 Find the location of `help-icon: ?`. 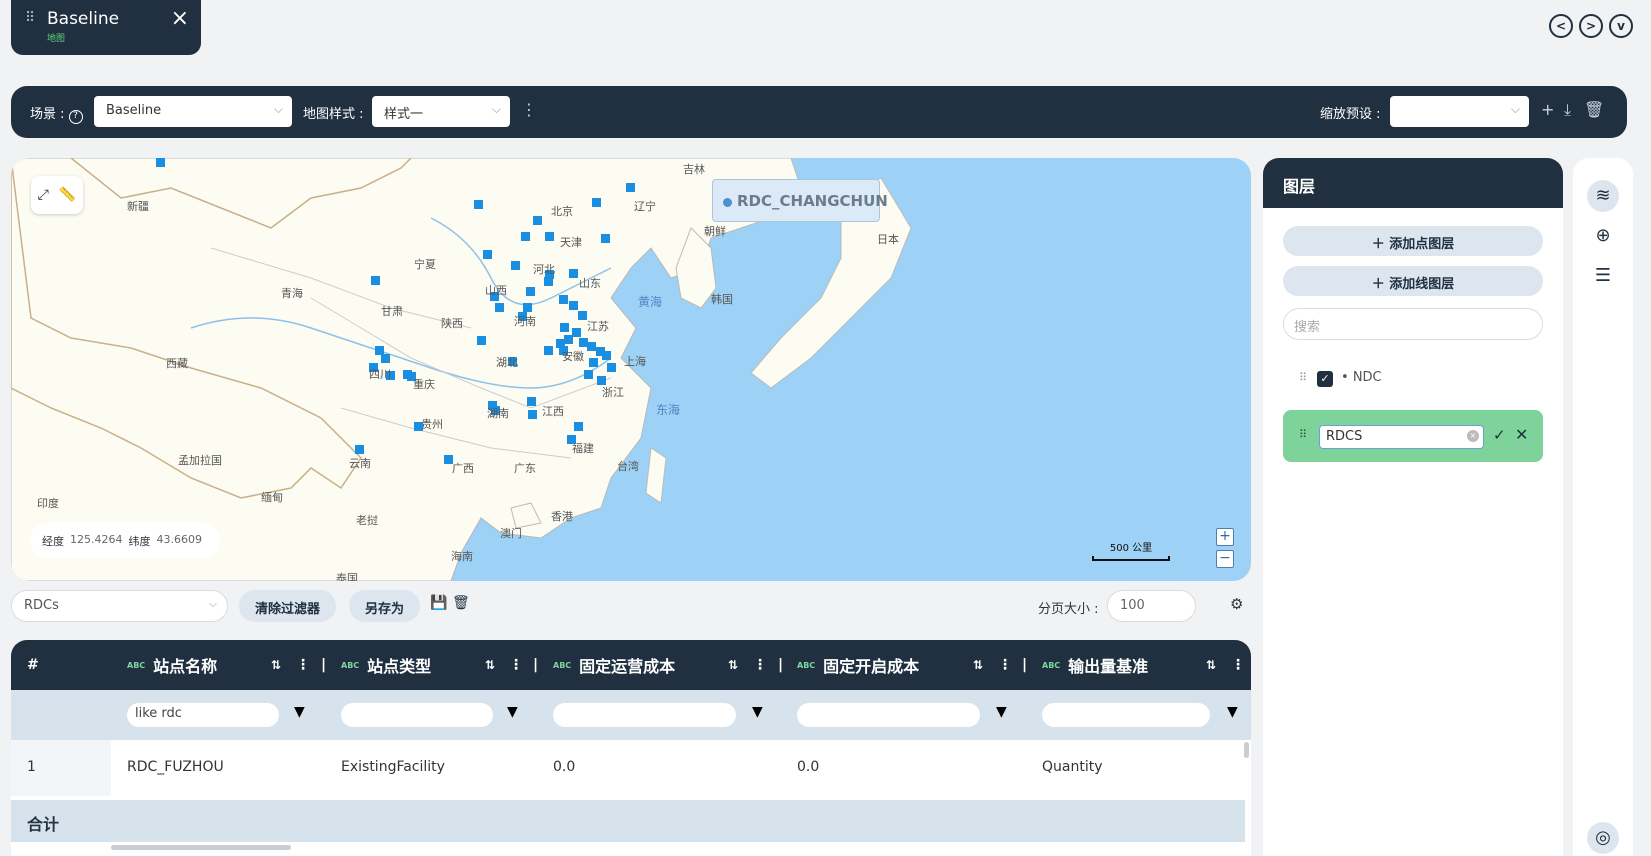

help-icon: ? is located at coordinates (75, 117).